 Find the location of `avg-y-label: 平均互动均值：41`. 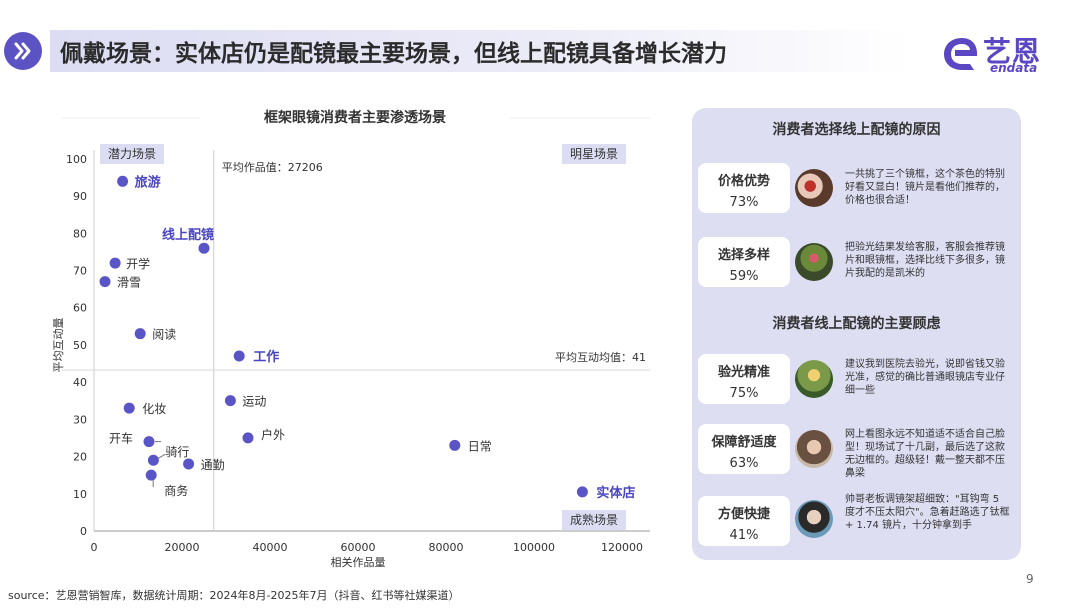

avg-y-label: 平均互动均值：41 is located at coordinates (600, 357).